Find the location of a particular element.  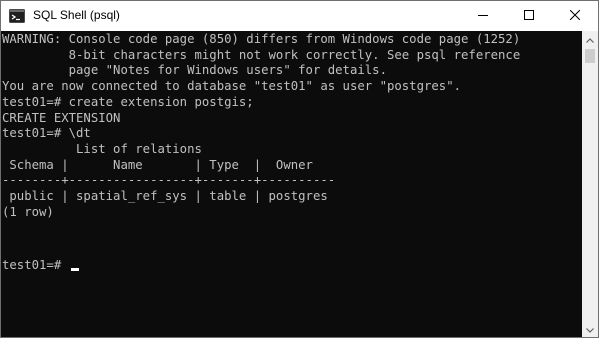

minimize-button is located at coordinates (483, 16).